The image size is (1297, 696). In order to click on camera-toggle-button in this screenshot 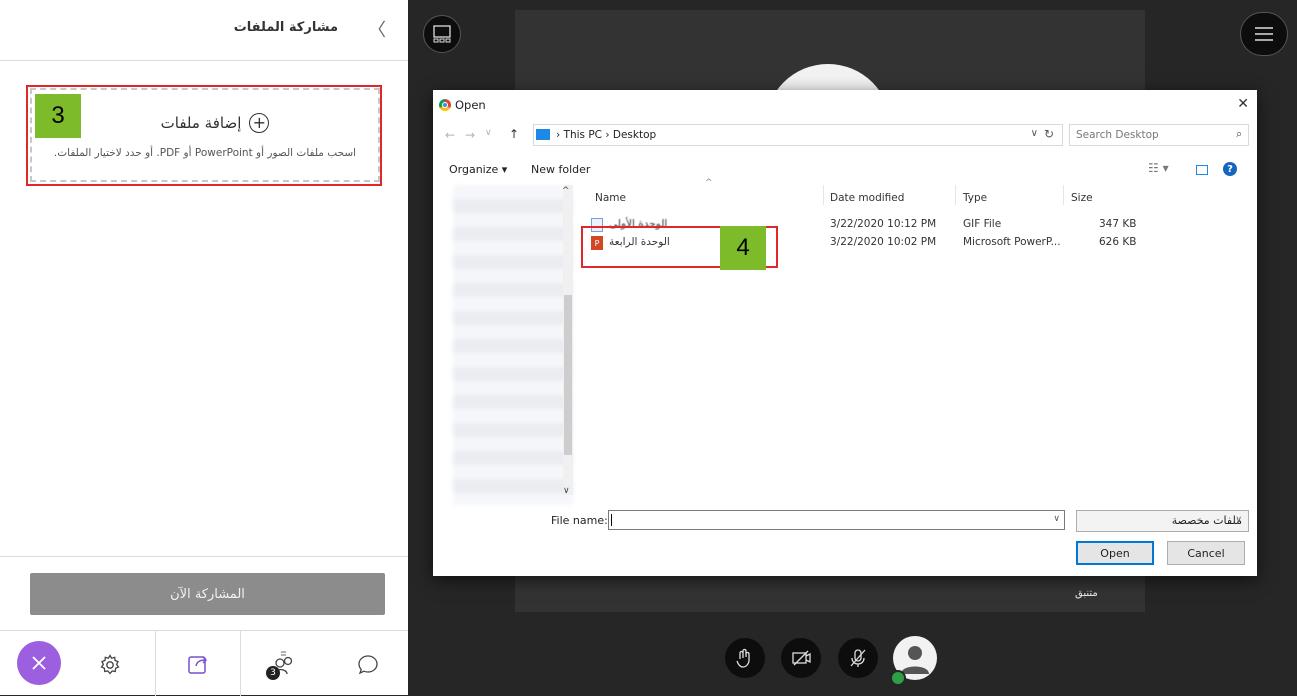, I will do `click(801, 658)`.